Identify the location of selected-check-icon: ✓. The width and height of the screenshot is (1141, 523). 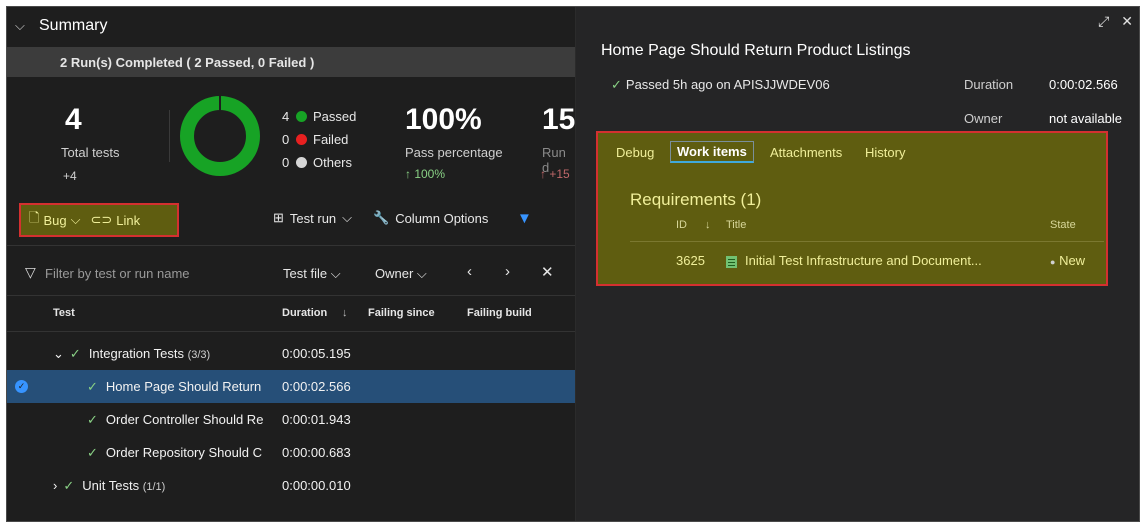
(21, 386).